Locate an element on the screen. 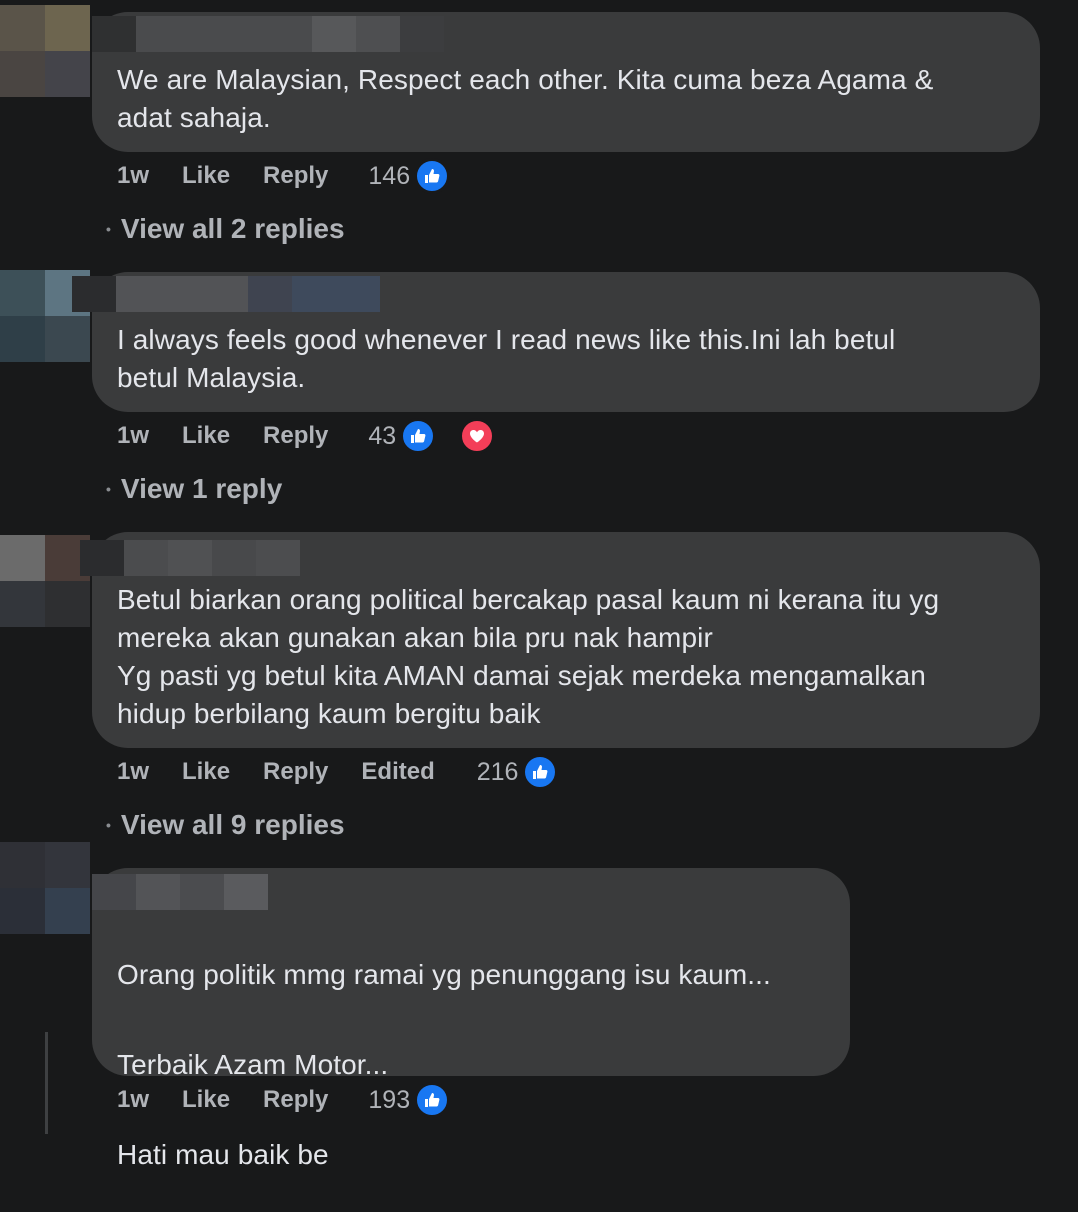 This screenshot has height=1212, width=1078. view-replies-link: • View all 2 replies is located at coordinates (225, 229).